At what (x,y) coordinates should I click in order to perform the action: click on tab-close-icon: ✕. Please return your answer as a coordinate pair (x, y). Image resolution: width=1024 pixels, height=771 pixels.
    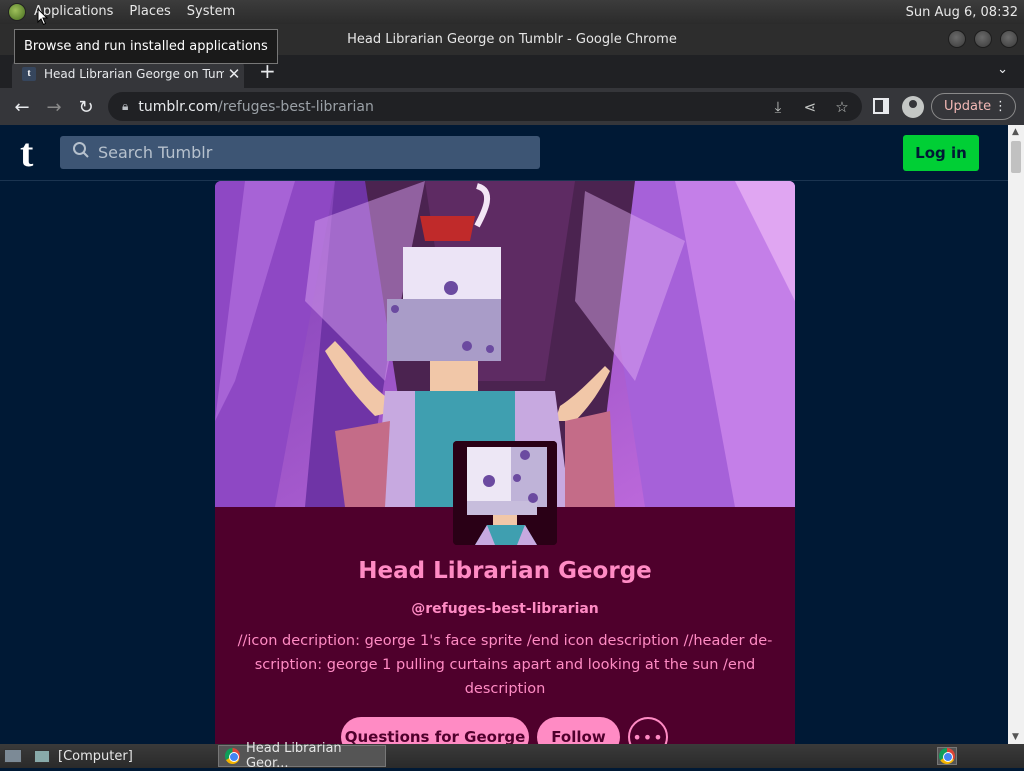
    Looking at the image, I should click on (234, 74).